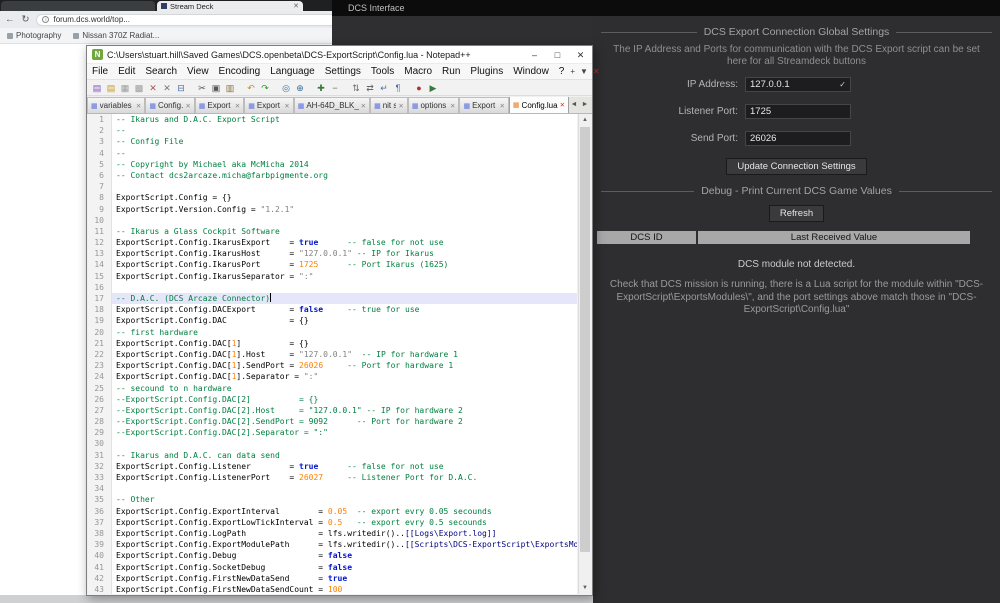 The image size is (1000, 603). I want to click on menu-search: Search, so click(161, 71).